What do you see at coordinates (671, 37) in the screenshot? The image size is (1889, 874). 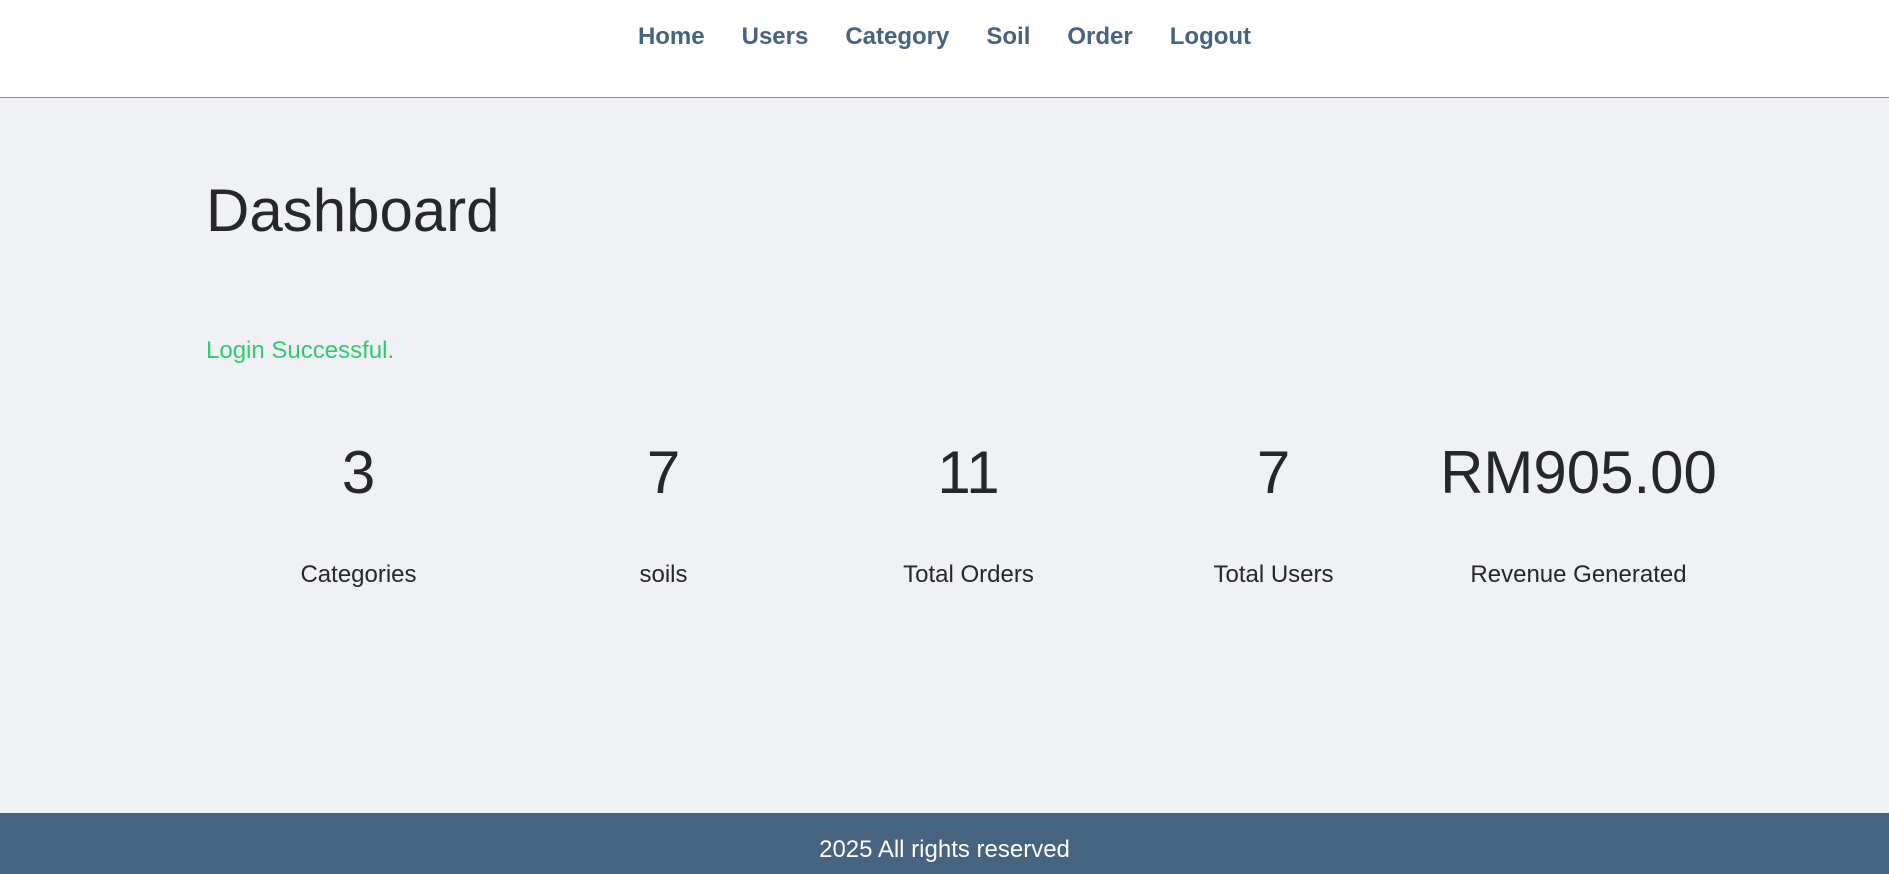 I see `nav-link-home: Home` at bounding box center [671, 37].